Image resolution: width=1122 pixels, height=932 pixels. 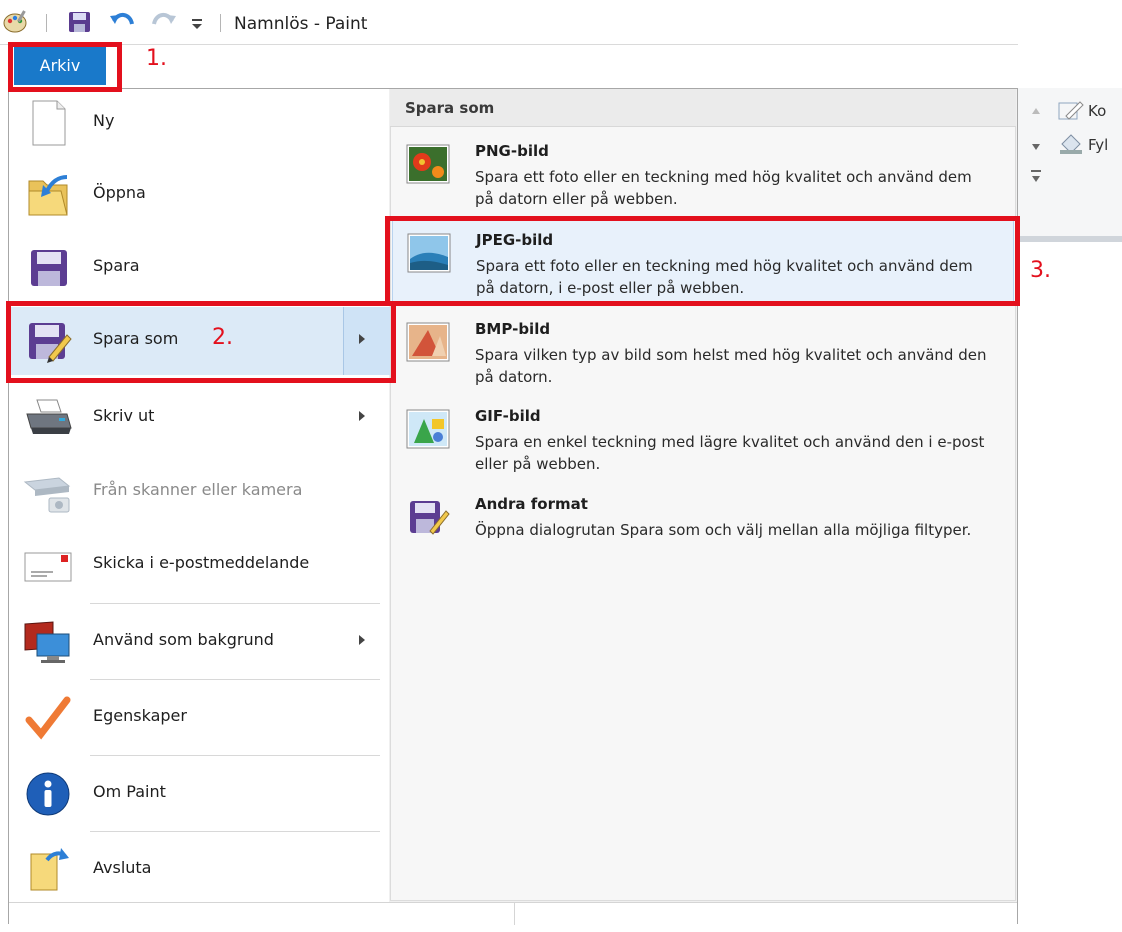 What do you see at coordinates (48, 567) in the screenshot?
I see `email-icon` at bounding box center [48, 567].